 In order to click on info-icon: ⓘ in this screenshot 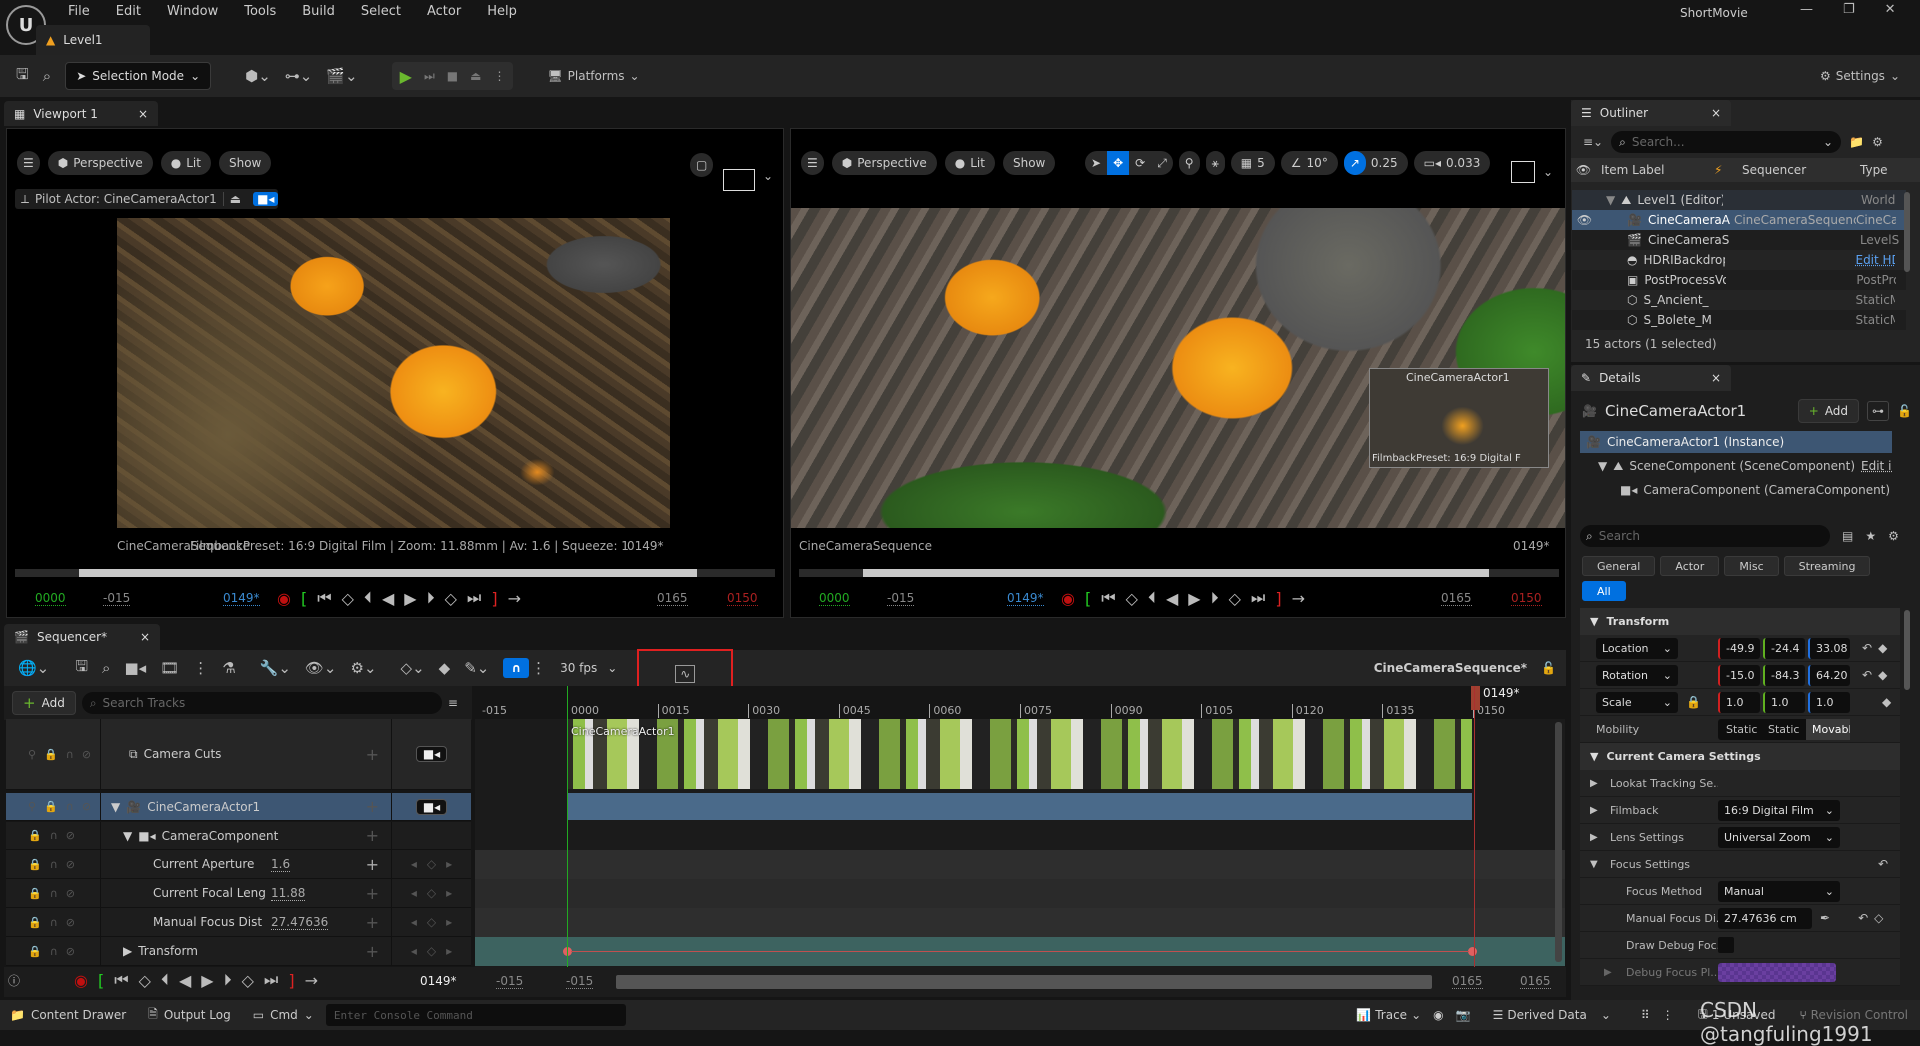, I will do `click(14, 980)`.